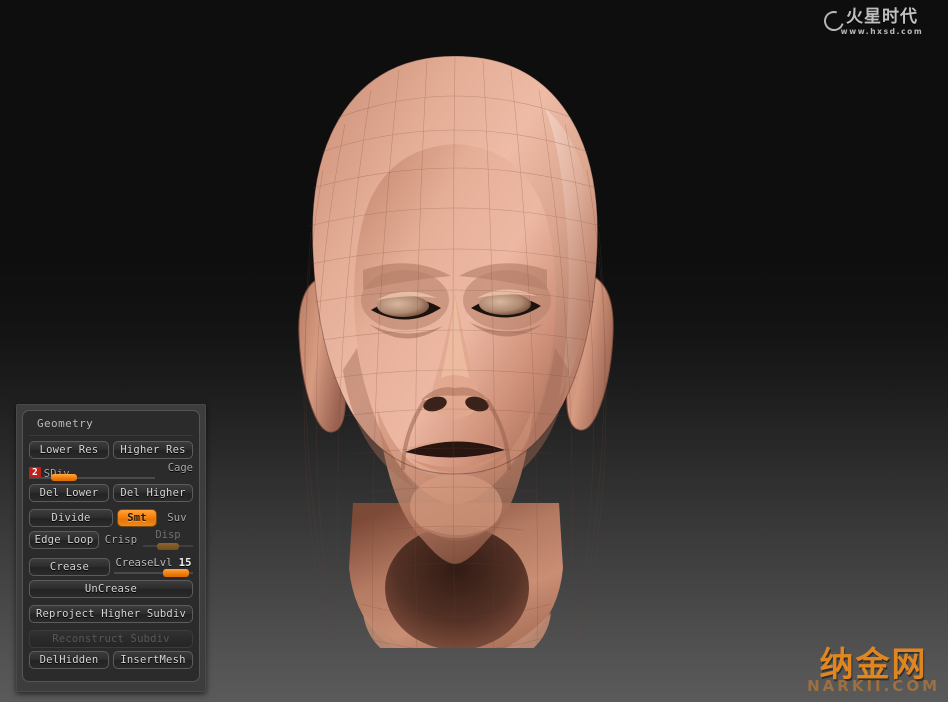 This screenshot has width=948, height=702. Describe the element at coordinates (69, 493) in the screenshot. I see `del-lower-button: Del Lower` at that location.